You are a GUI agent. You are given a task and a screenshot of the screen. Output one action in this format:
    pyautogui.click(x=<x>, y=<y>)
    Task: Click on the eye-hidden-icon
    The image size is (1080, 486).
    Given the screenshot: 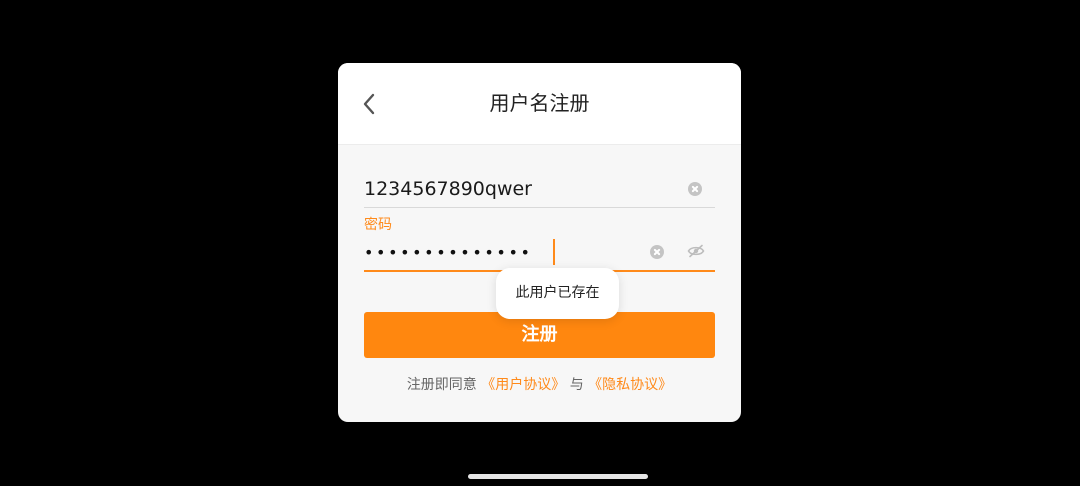 What is the action you would take?
    pyautogui.click(x=696, y=251)
    